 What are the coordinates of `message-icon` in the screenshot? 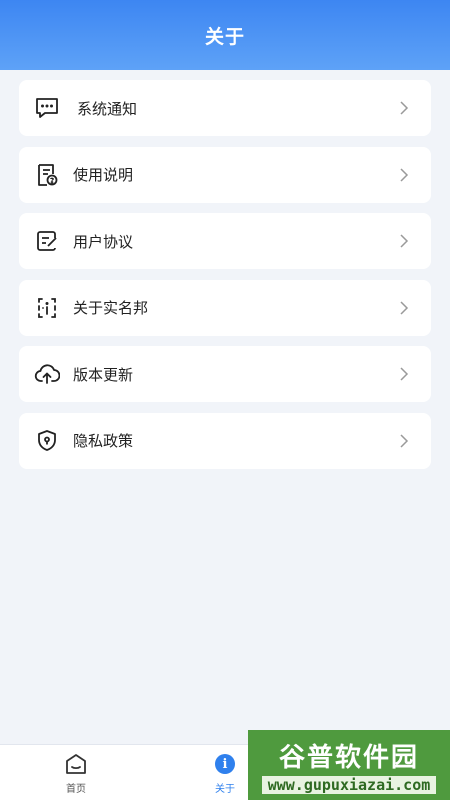 It's located at (47, 108).